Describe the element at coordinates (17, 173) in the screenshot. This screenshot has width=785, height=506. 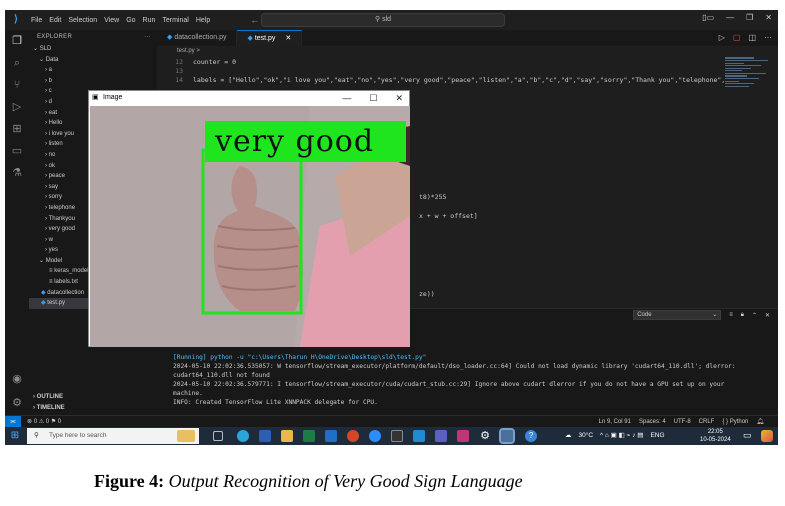
I see `testing-icon: ⚗` at that location.